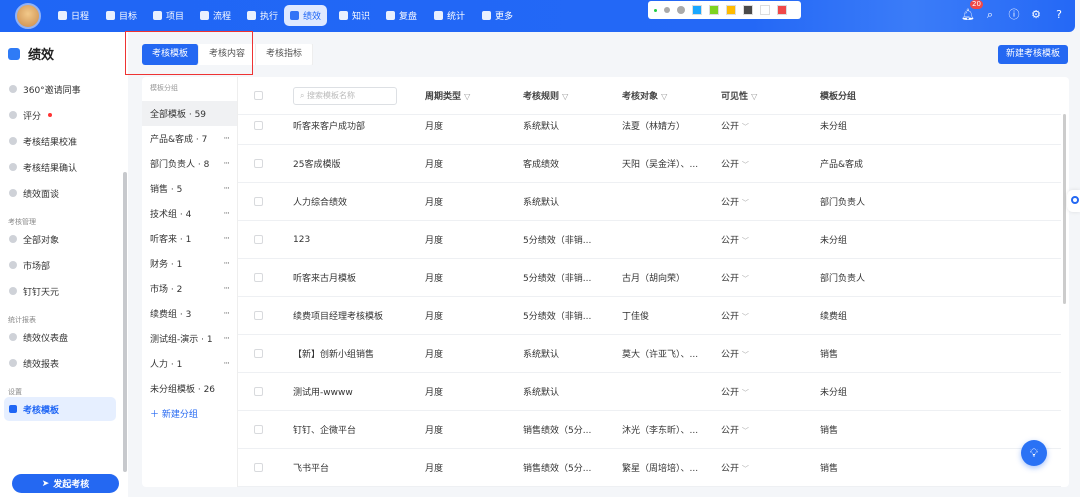 The width and height of the screenshot is (1080, 497). Describe the element at coordinates (189, 113) in the screenshot. I see `group-item: 全部模板 · 59` at that location.